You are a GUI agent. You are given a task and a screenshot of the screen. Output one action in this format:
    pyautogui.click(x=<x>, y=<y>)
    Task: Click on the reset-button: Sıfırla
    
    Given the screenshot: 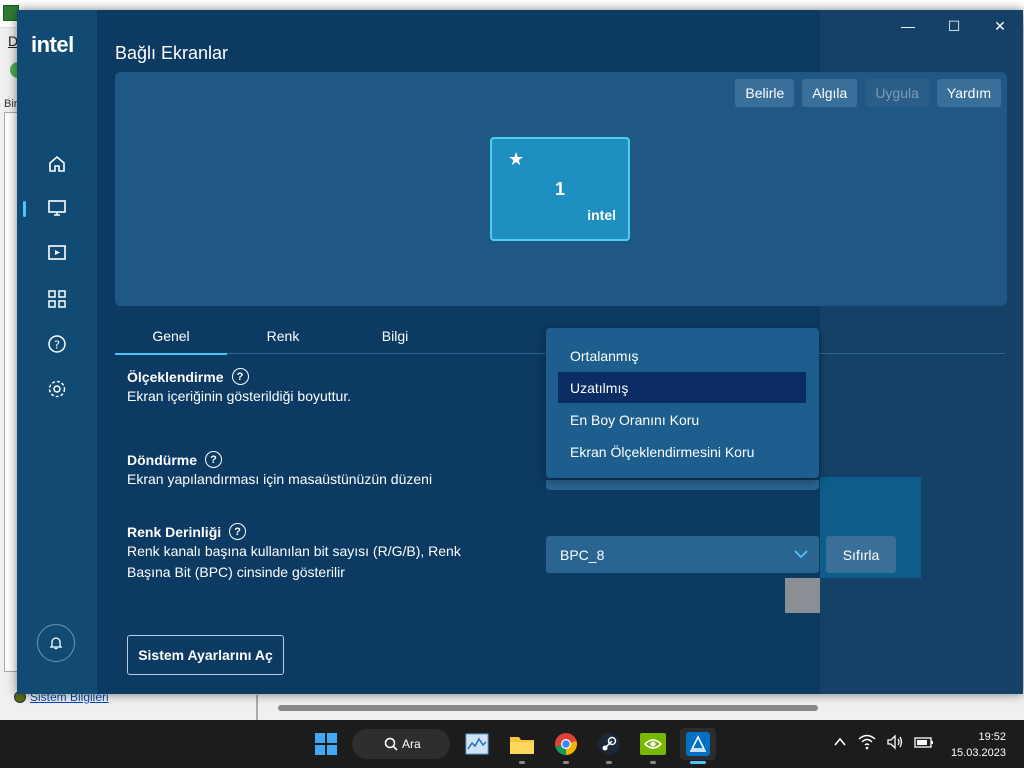 What is the action you would take?
    pyautogui.click(x=861, y=554)
    